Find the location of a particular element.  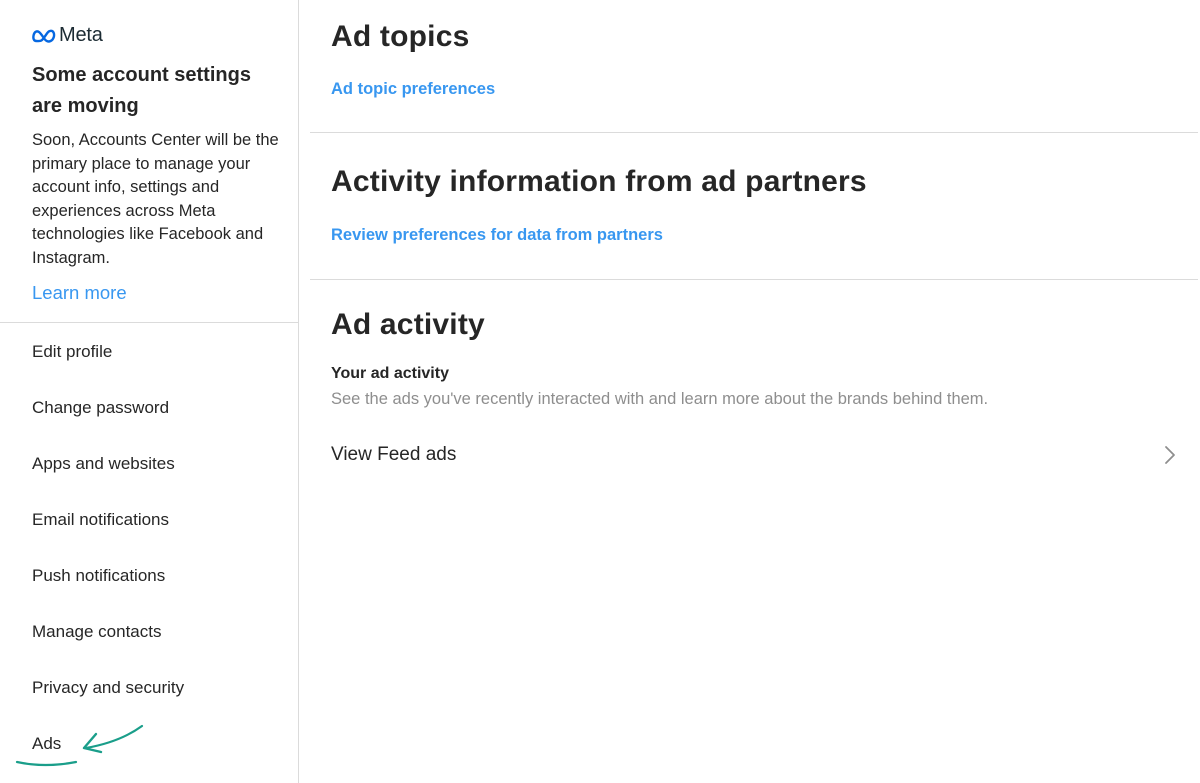

ad-activity-subtitle: Your ad activity is located at coordinates (390, 373).